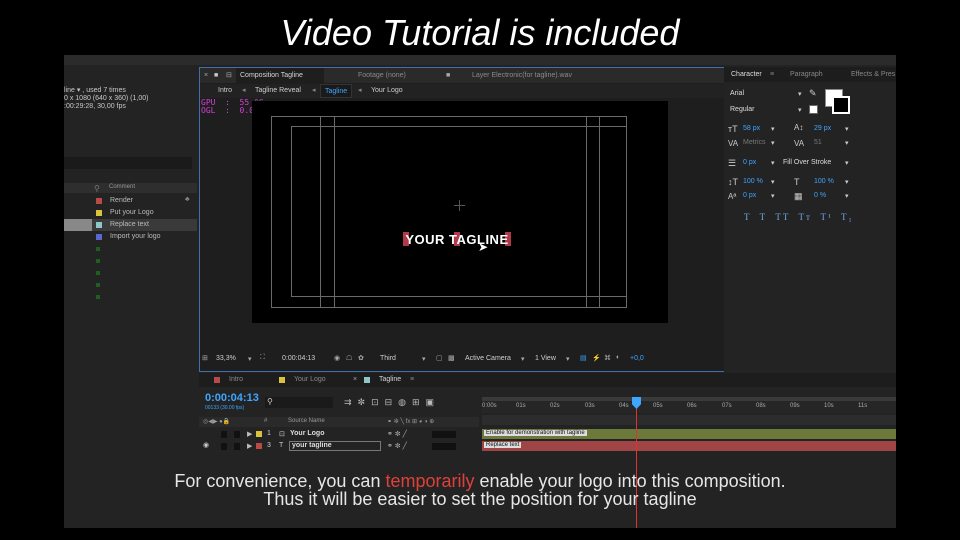 The height and width of the screenshot is (540, 960). I want to click on crumb-your-logo: Your Logo, so click(387, 91).